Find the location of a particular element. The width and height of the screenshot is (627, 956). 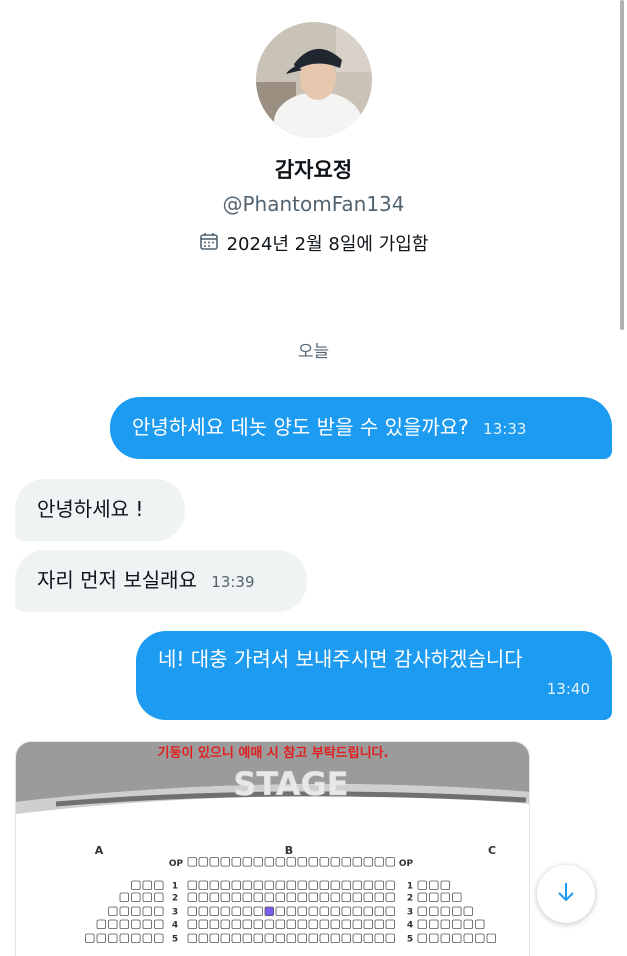

row-number: 5 is located at coordinates (410, 940).